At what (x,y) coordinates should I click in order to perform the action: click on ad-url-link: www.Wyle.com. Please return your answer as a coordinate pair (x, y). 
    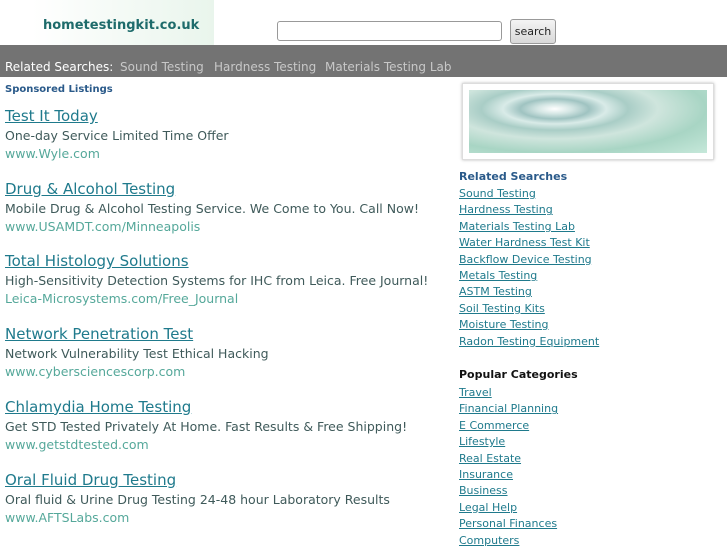
    Looking at the image, I should click on (117, 154).